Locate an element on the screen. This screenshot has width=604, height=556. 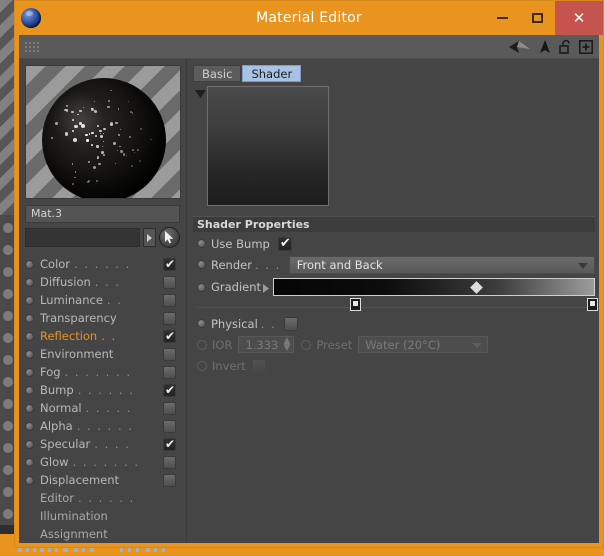
channel-row-diffusion: Diffusion. . . is located at coordinates (102, 282).